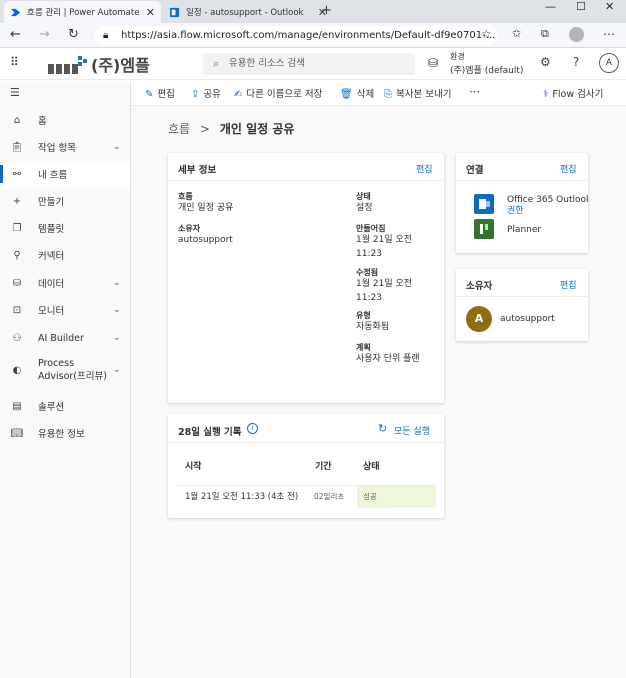  Describe the element at coordinates (373, 327) in the screenshot. I see `type-value: 자동화됨` at that location.